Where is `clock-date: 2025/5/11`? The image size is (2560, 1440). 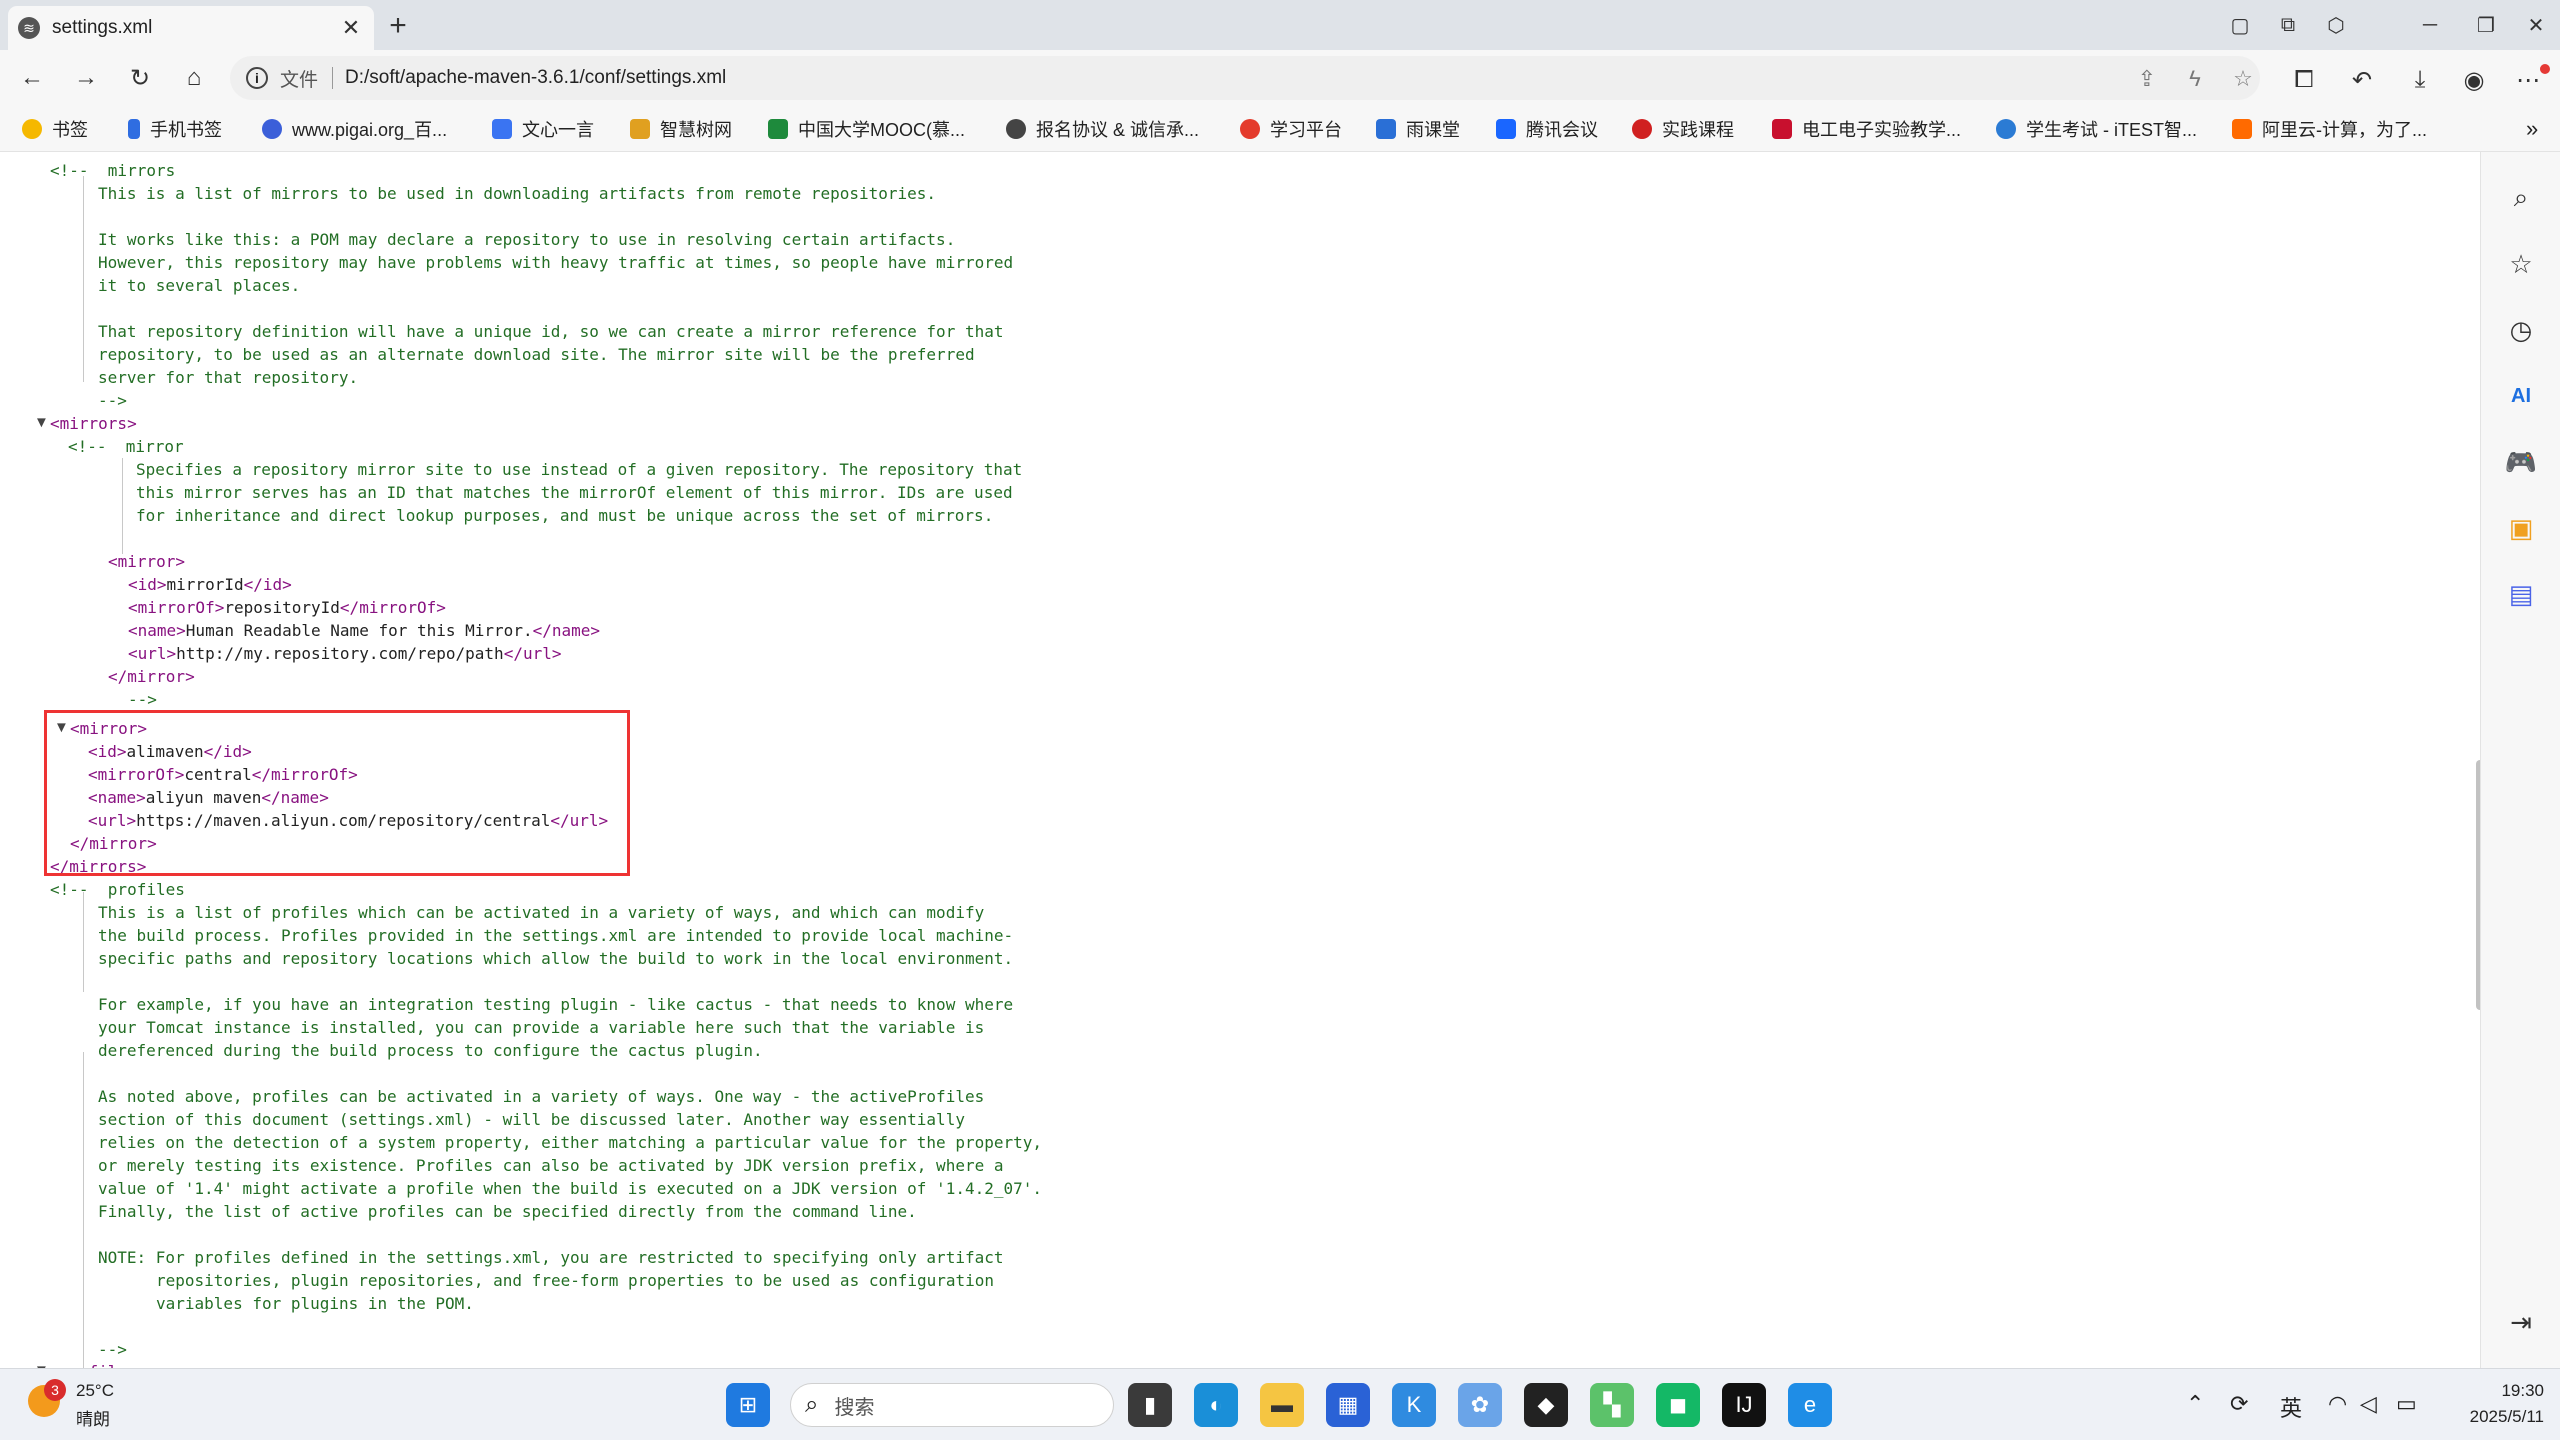
clock-date: 2025/5/11 is located at coordinates (2492, 1417).